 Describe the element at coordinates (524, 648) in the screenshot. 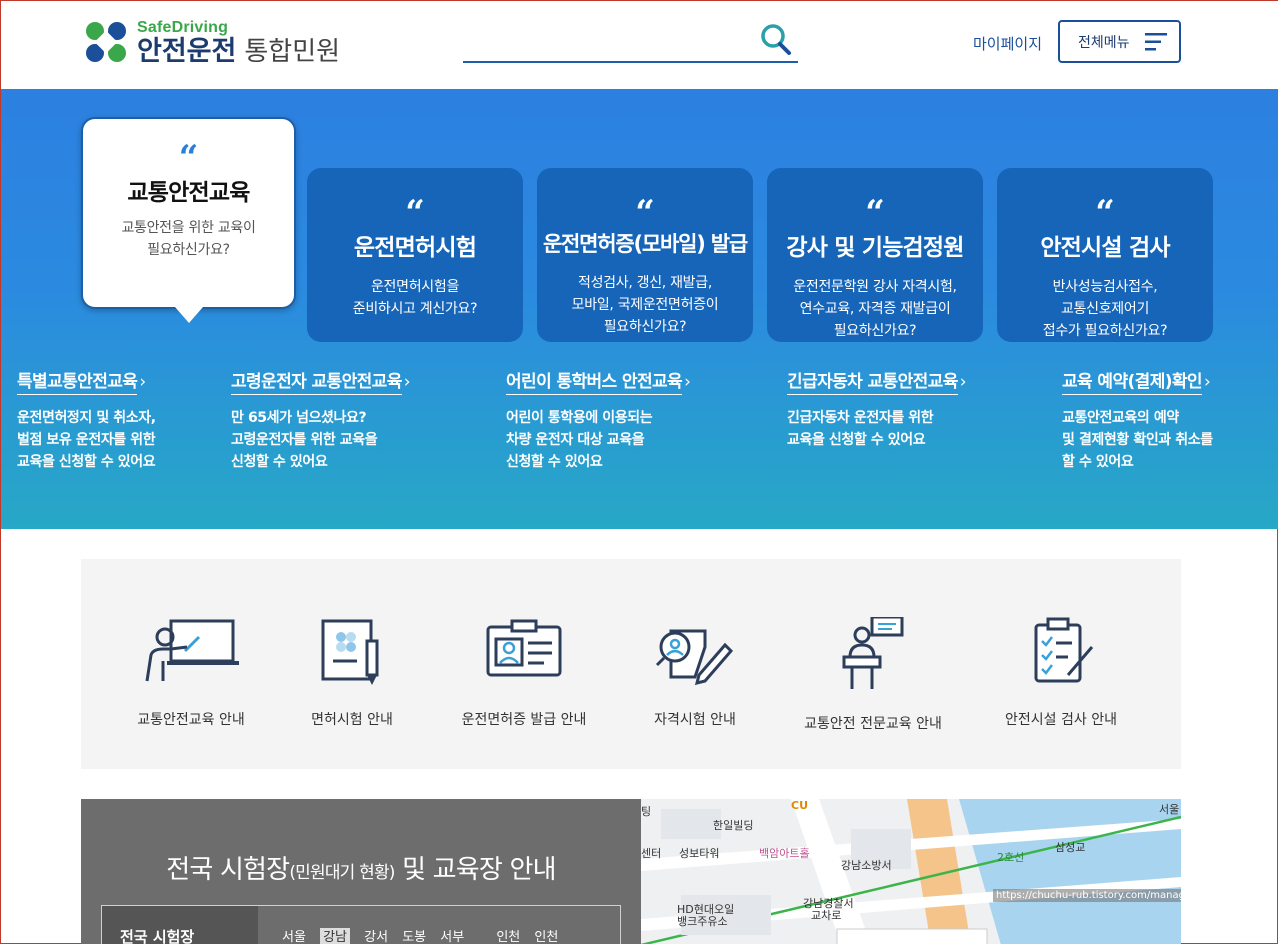

I see `id-card-icon` at that location.